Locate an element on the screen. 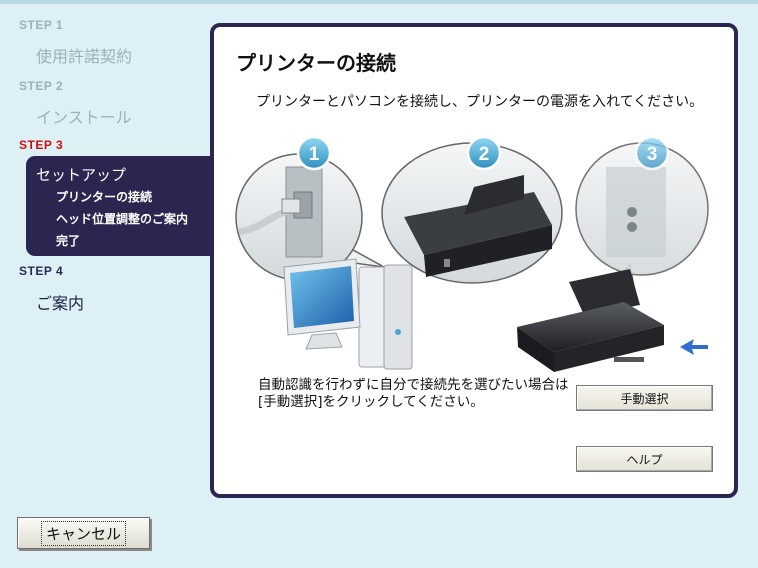 The height and width of the screenshot is (568, 758). arrow-icon is located at coordinates (694, 347).